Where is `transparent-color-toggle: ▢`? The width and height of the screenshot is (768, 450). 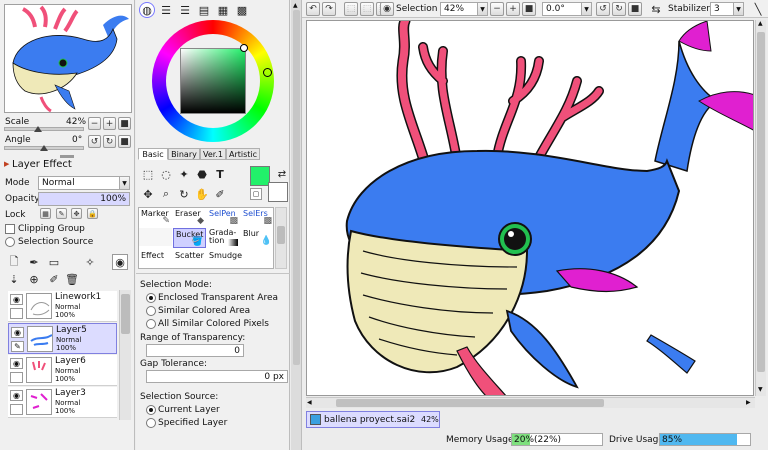
transparent-color-toggle: ▢ is located at coordinates (256, 194).